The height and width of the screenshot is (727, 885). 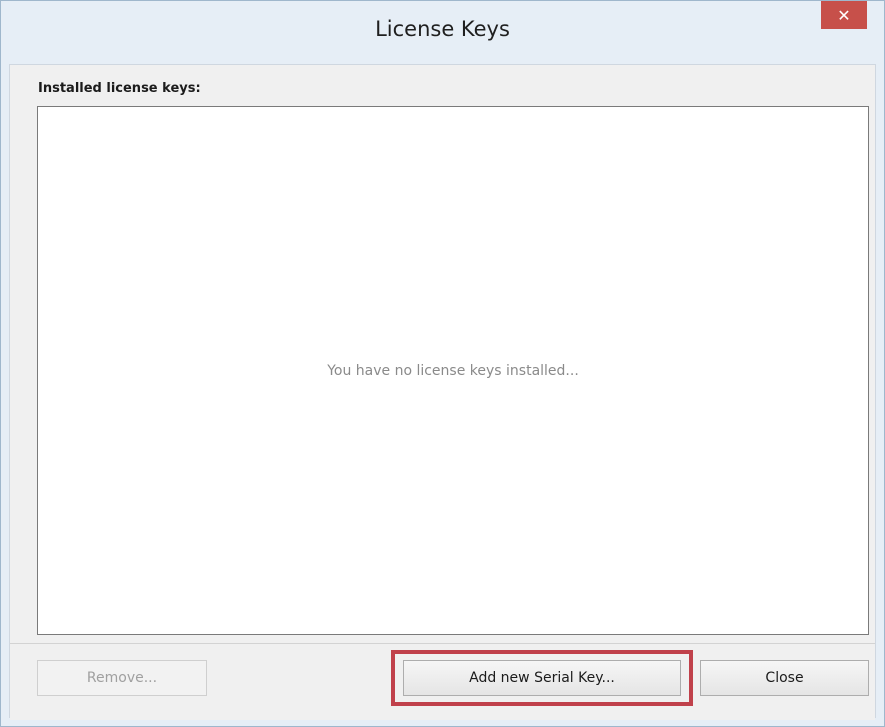 What do you see at coordinates (119, 88) in the screenshot?
I see `installed-keys-label: Installed license keys:` at bounding box center [119, 88].